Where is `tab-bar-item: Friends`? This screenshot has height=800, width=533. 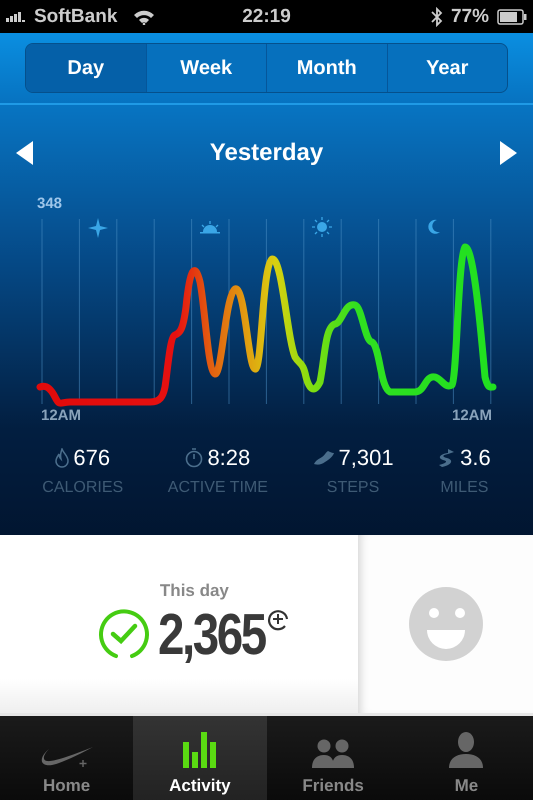 tab-bar-item: Friends is located at coordinates (333, 758).